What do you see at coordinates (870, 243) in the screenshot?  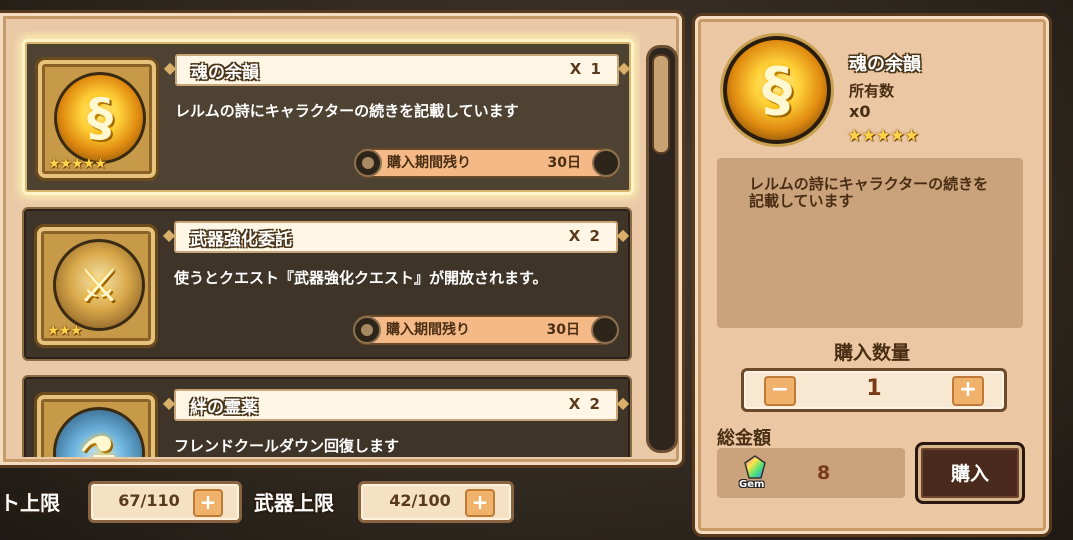 I see `detail-description-box: レルムの詩にキャラクターの続きを記載しています` at bounding box center [870, 243].